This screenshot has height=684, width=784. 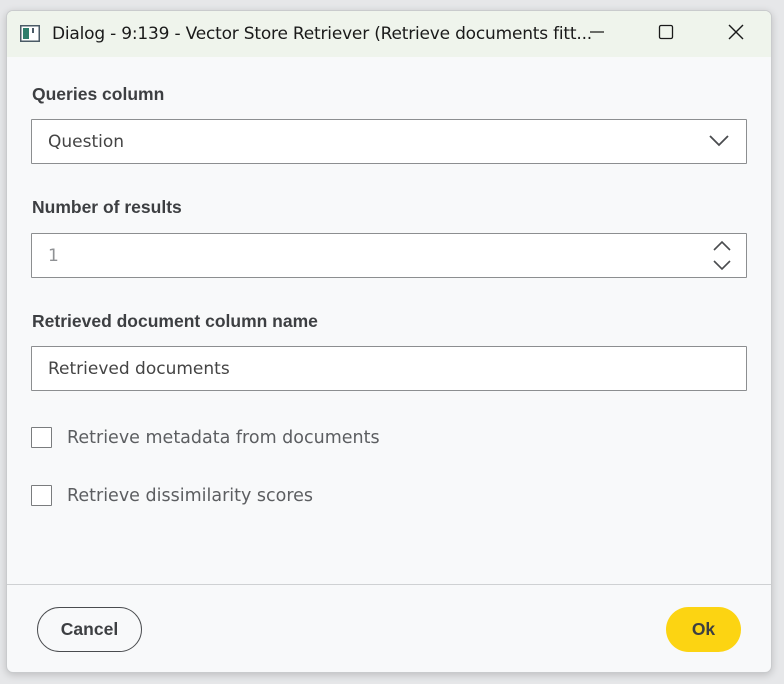 I want to click on retrieve-dissimilarity-option: Retrieve dissimilarity scores, so click(x=172, y=495).